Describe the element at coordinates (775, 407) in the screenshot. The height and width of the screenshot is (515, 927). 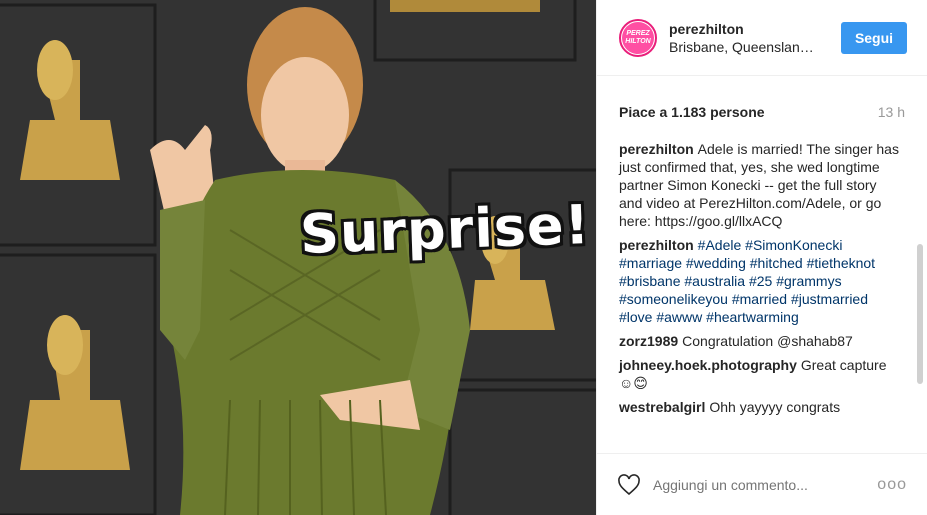
I see `comment-text: Ohh yayyyy congrats` at that location.